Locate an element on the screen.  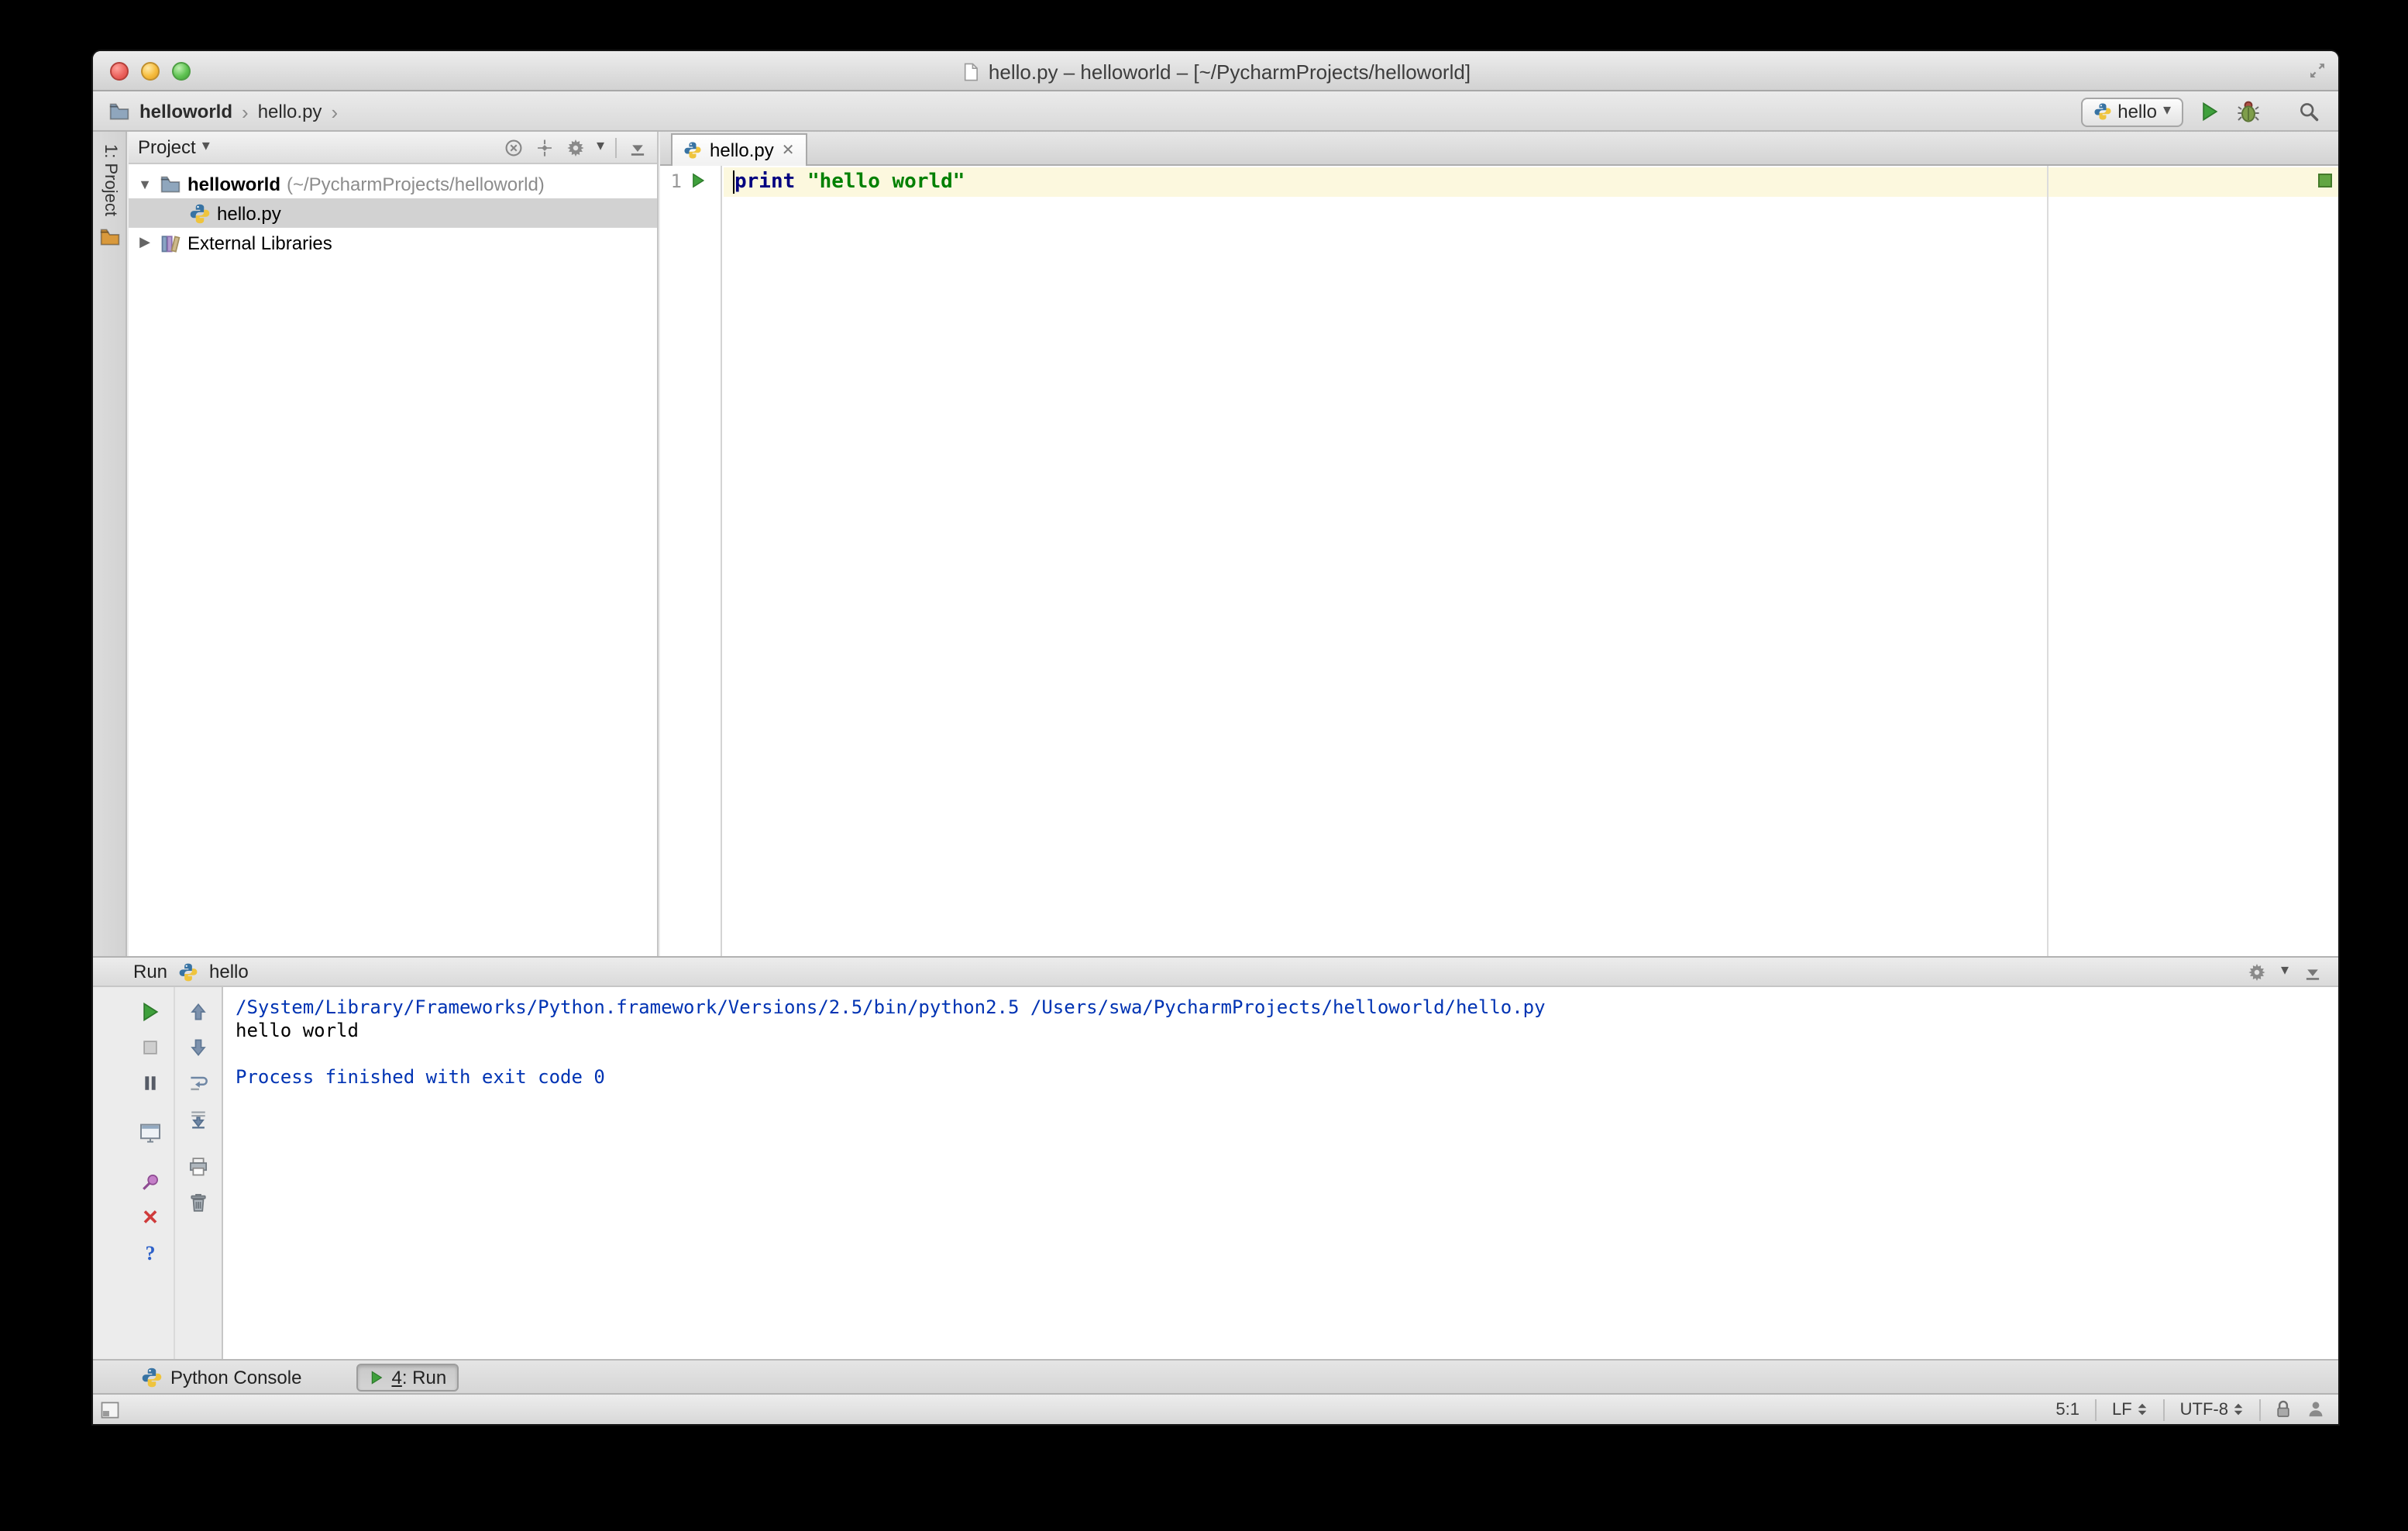
run-icon is located at coordinates (376, 1377).